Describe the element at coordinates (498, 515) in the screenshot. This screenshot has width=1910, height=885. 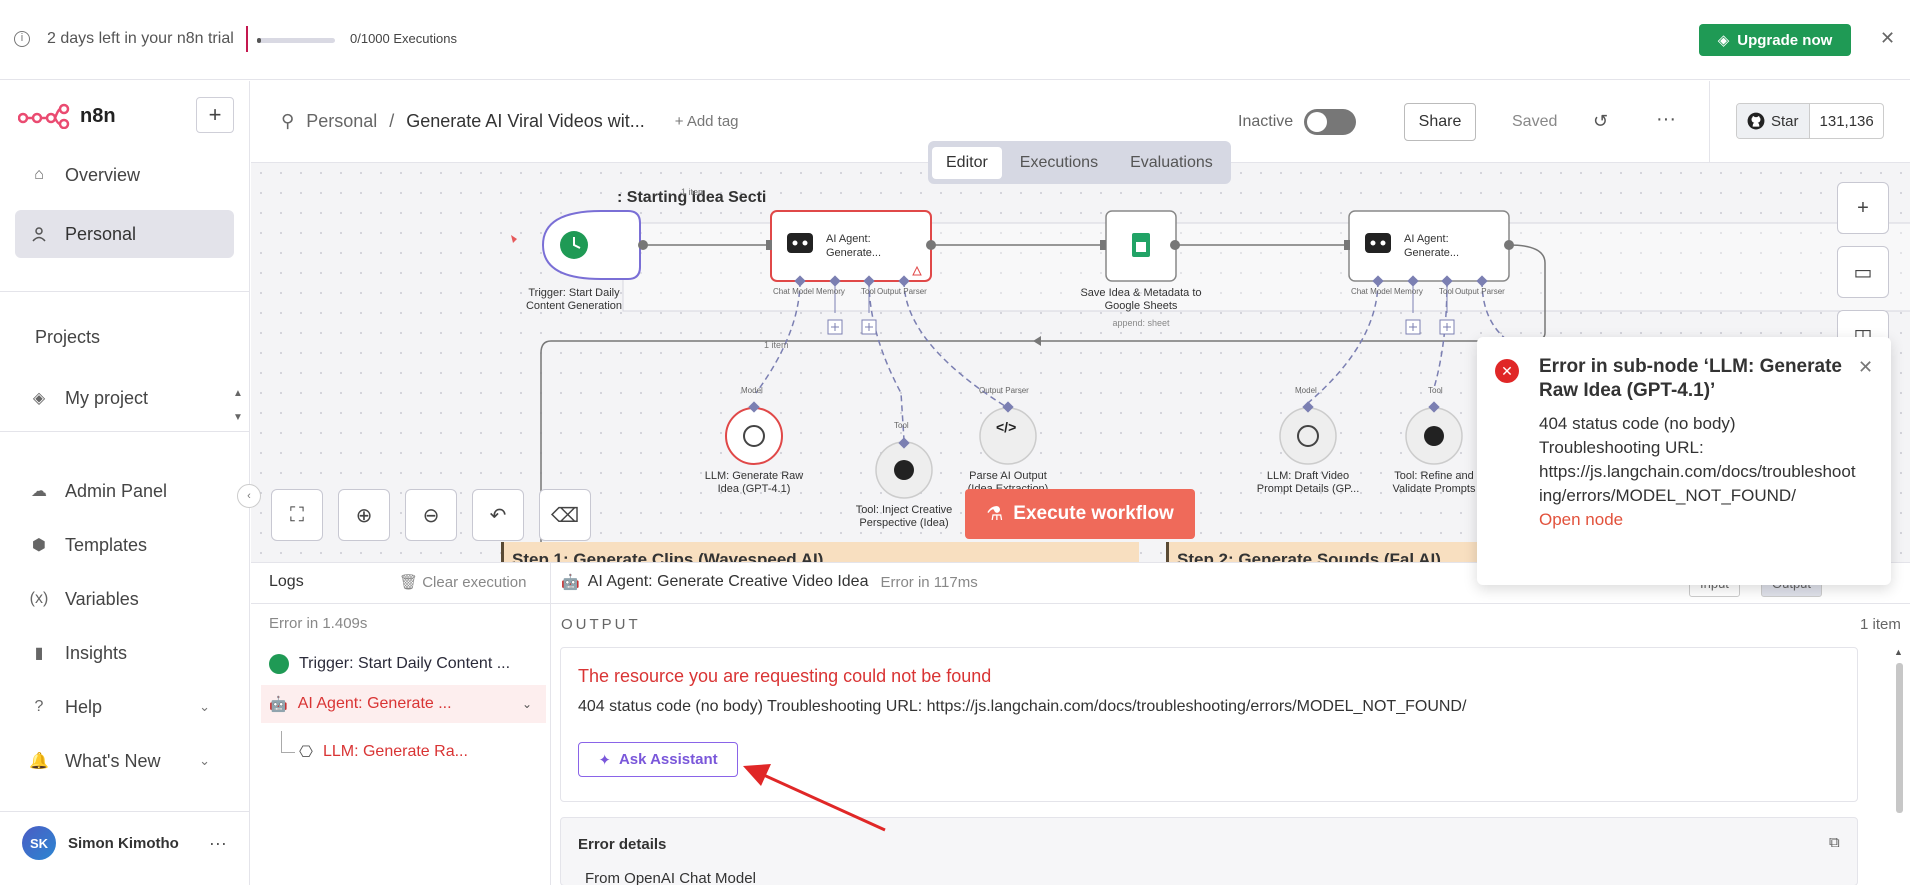
I see `undo-icon: ↶` at that location.